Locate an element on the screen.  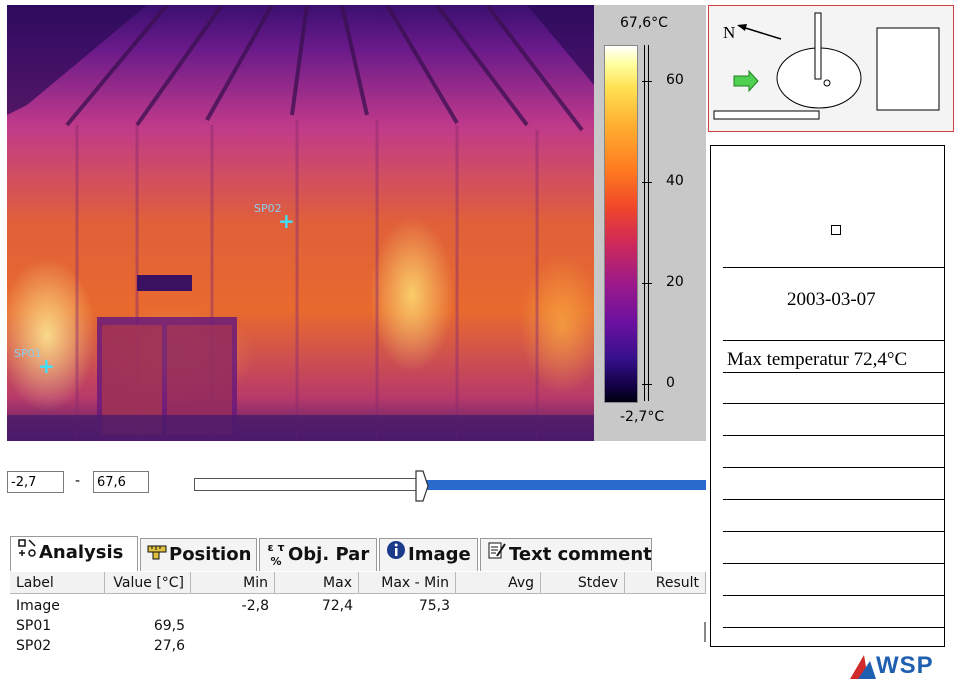
wsp-logo: WSP is located at coordinates (903, 666).